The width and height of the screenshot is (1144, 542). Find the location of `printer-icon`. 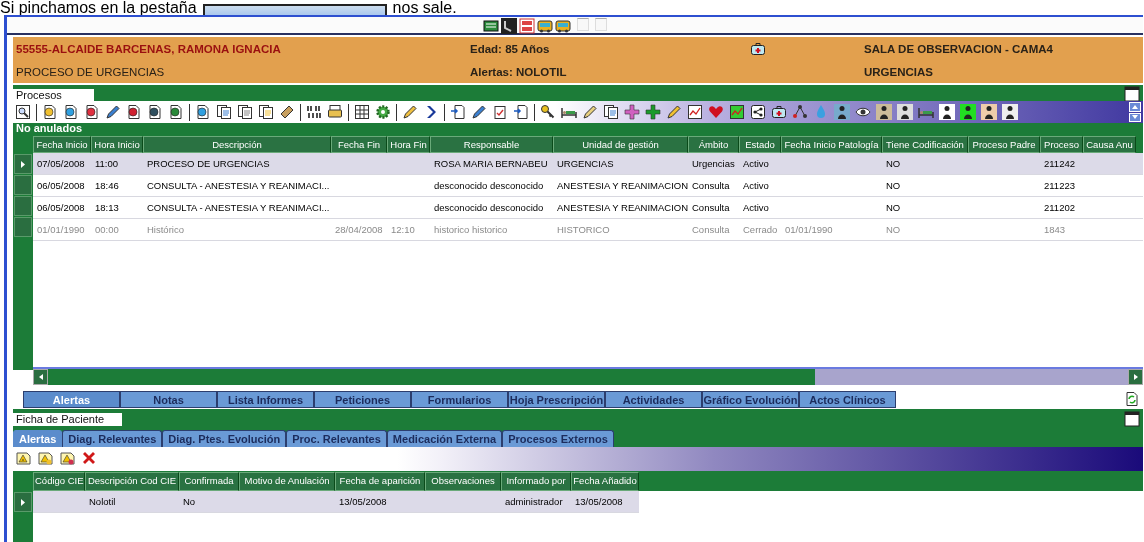

printer-icon is located at coordinates (335, 112).